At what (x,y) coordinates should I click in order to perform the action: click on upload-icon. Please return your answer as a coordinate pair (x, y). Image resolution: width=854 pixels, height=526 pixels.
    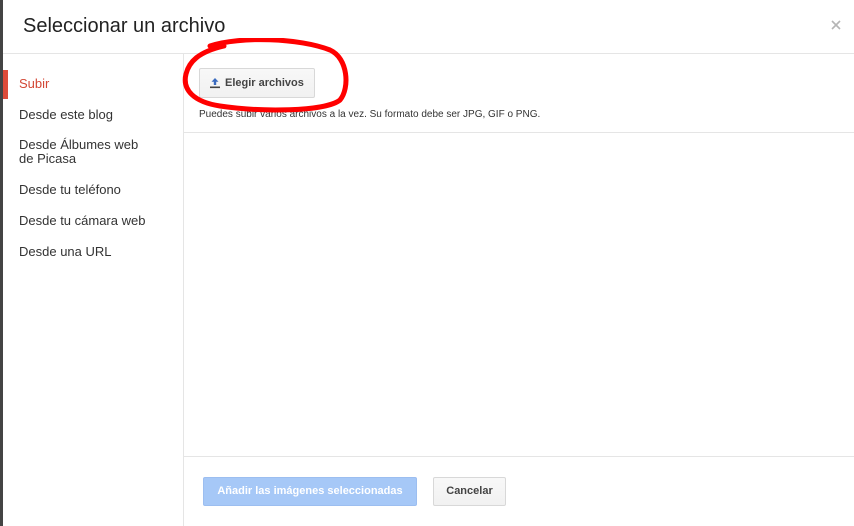
    Looking at the image, I should click on (215, 83).